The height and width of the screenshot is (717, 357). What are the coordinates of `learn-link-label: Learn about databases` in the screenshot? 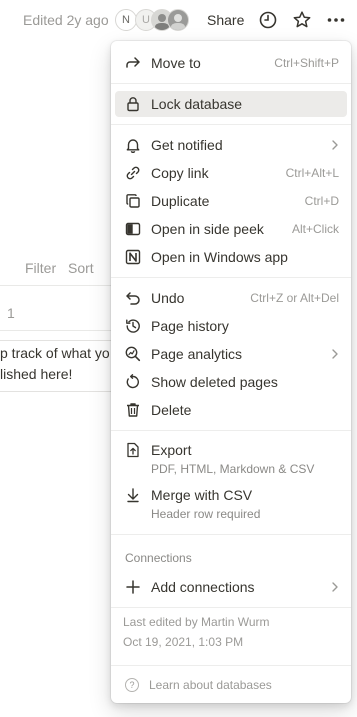 It's located at (210, 685).